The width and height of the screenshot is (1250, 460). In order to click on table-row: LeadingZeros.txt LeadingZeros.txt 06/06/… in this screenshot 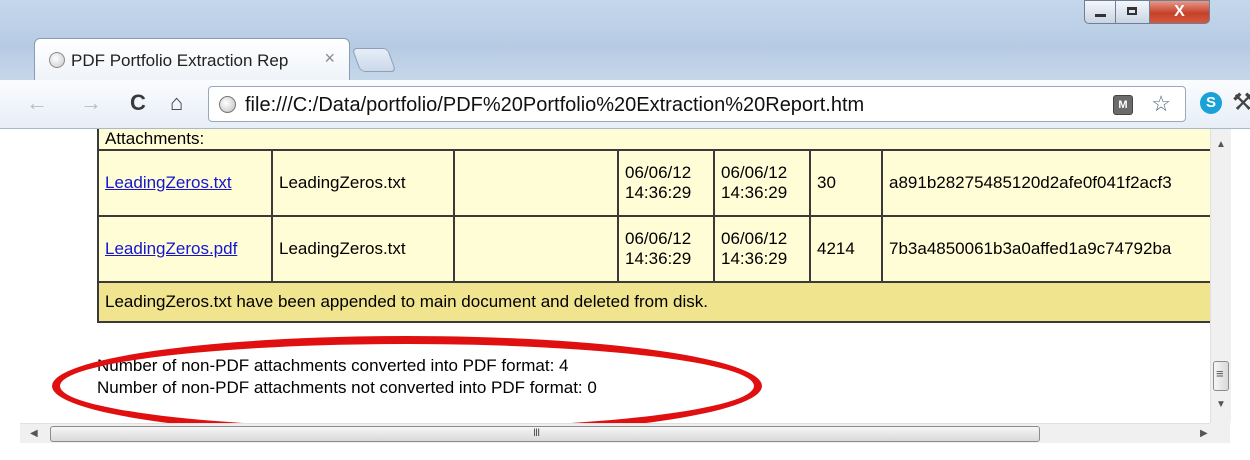, I will do `click(653, 183)`.